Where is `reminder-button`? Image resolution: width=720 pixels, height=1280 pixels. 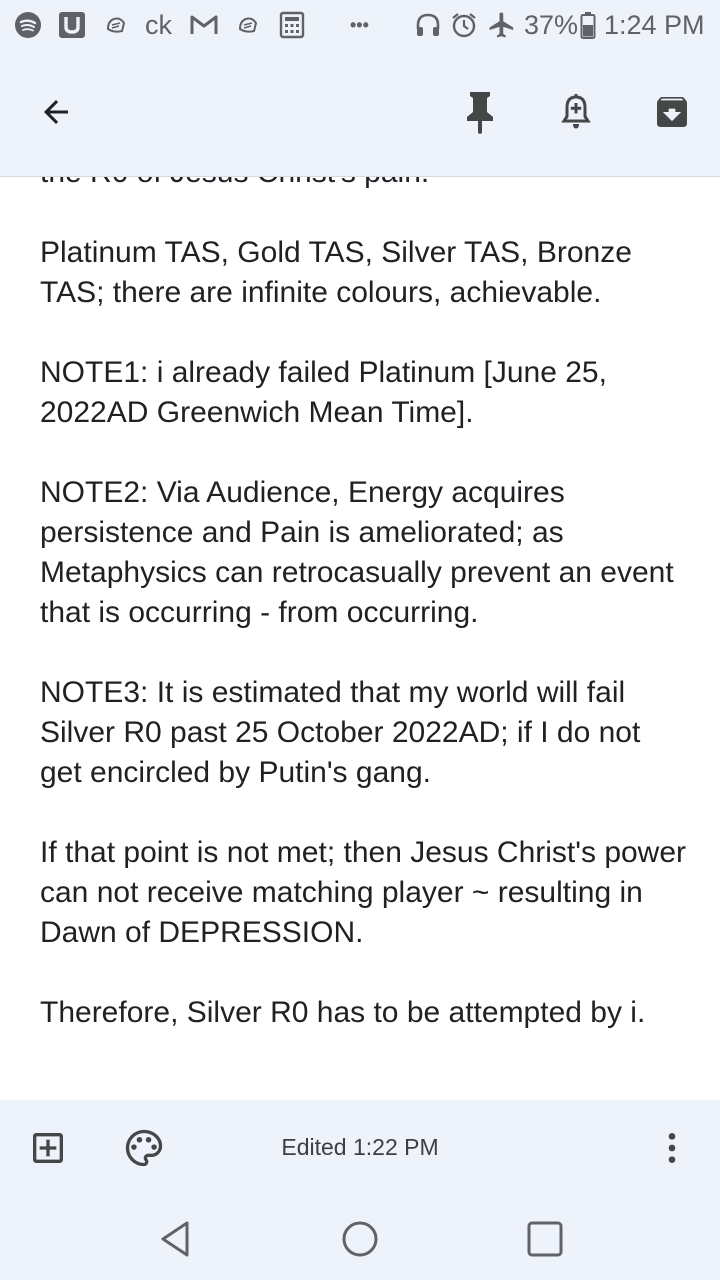 reminder-button is located at coordinates (576, 112).